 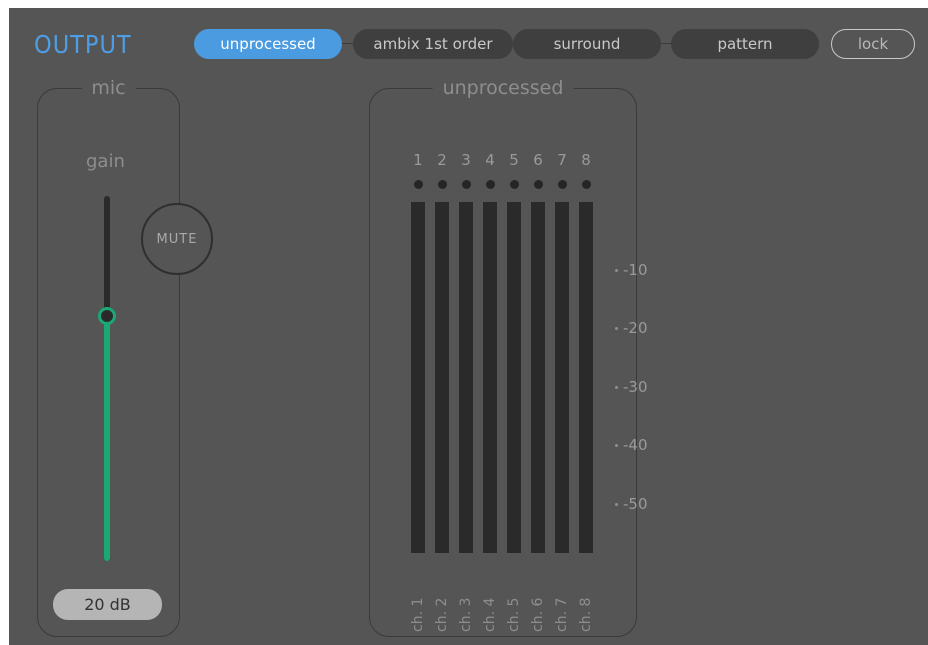 I want to click on page-title: OUTPUT, so click(x=83, y=44).